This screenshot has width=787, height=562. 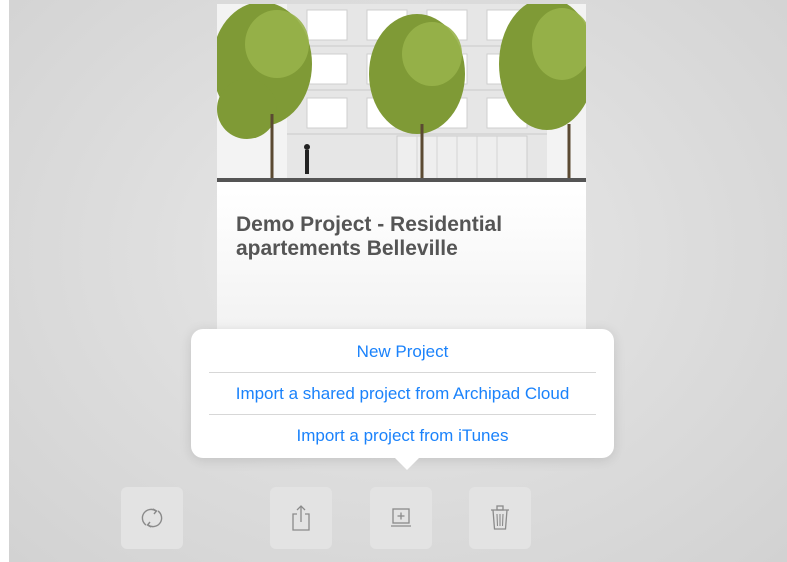 I want to click on delete-button, so click(x=500, y=518).